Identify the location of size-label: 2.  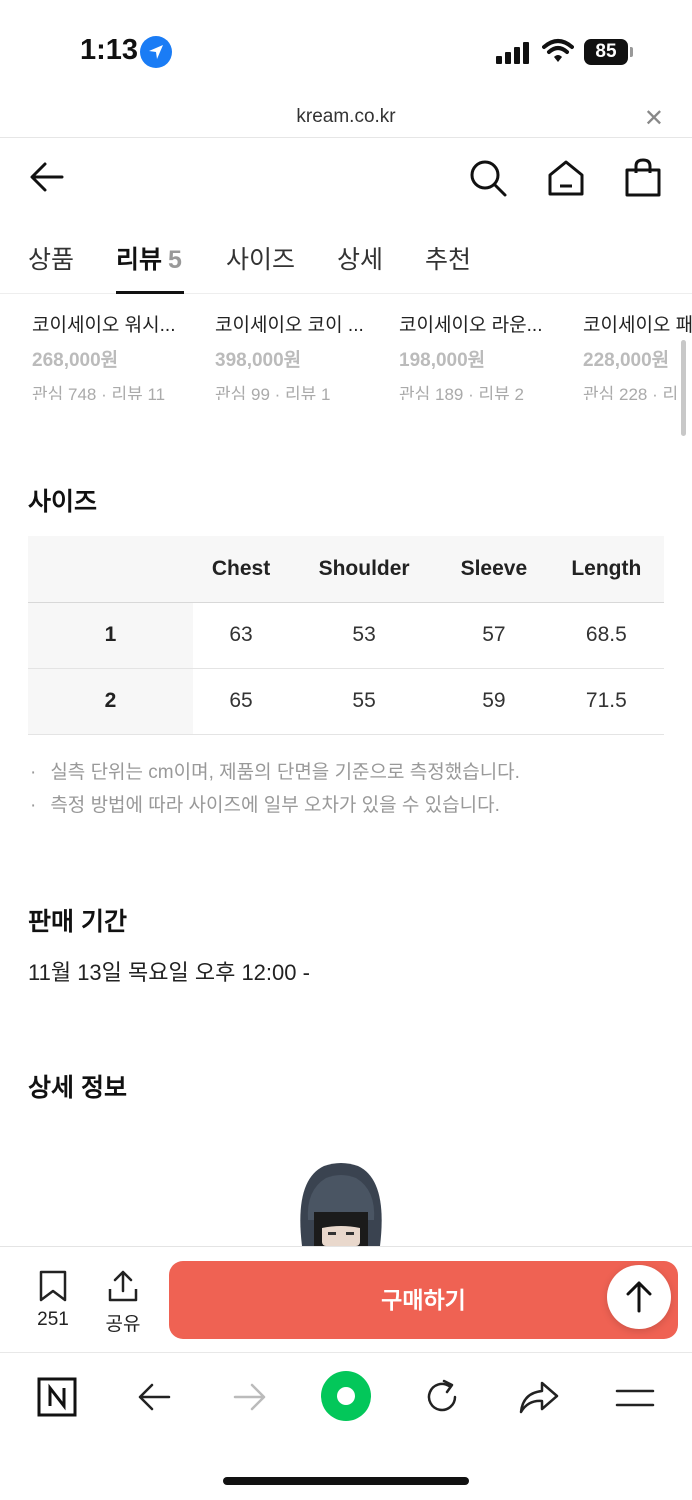
(110, 701).